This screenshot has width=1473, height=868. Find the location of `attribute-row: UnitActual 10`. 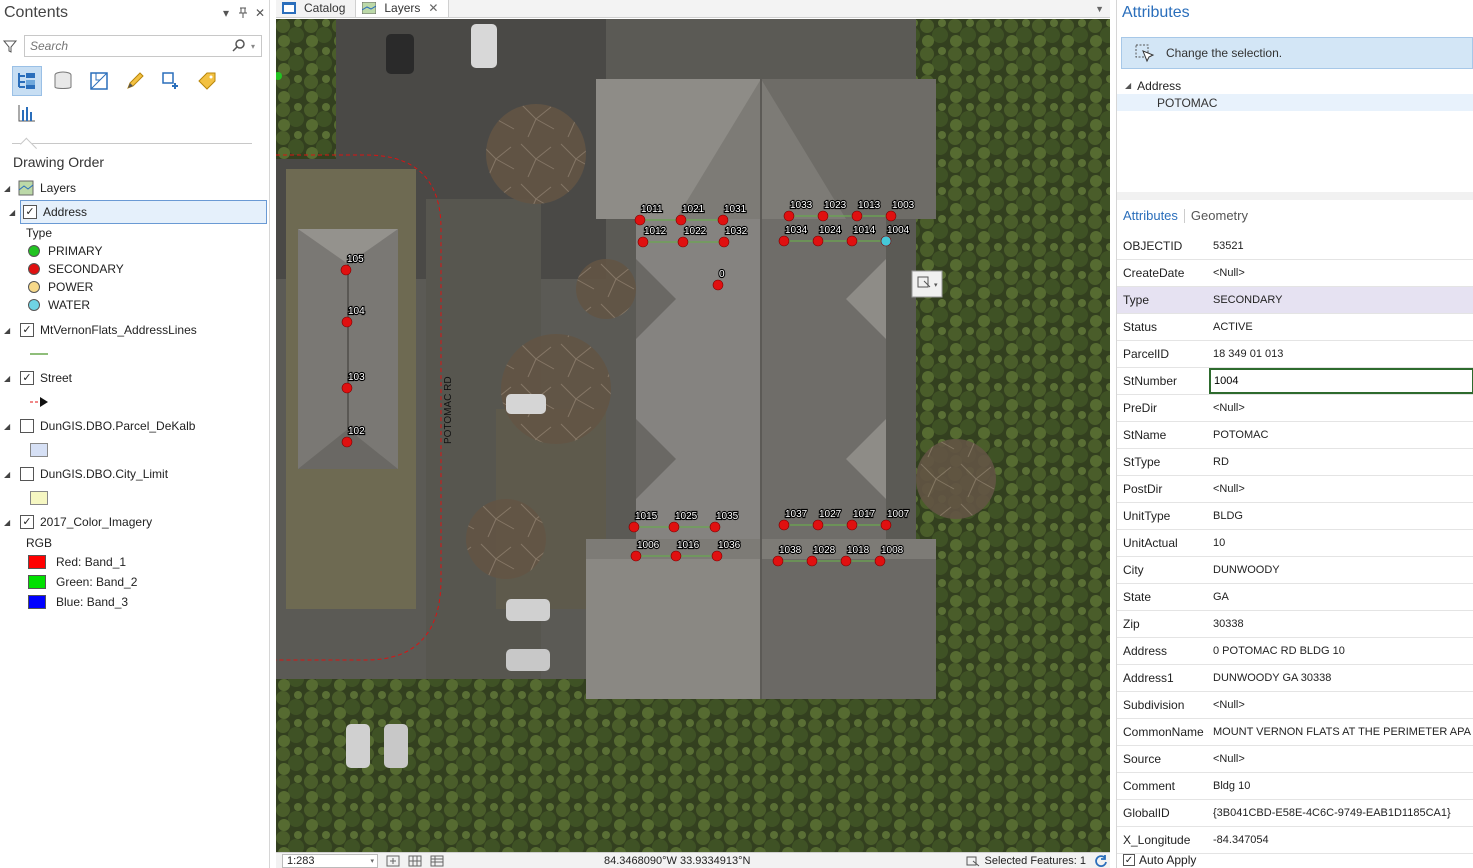

attribute-row: UnitActual 10 is located at coordinates (1295, 543).